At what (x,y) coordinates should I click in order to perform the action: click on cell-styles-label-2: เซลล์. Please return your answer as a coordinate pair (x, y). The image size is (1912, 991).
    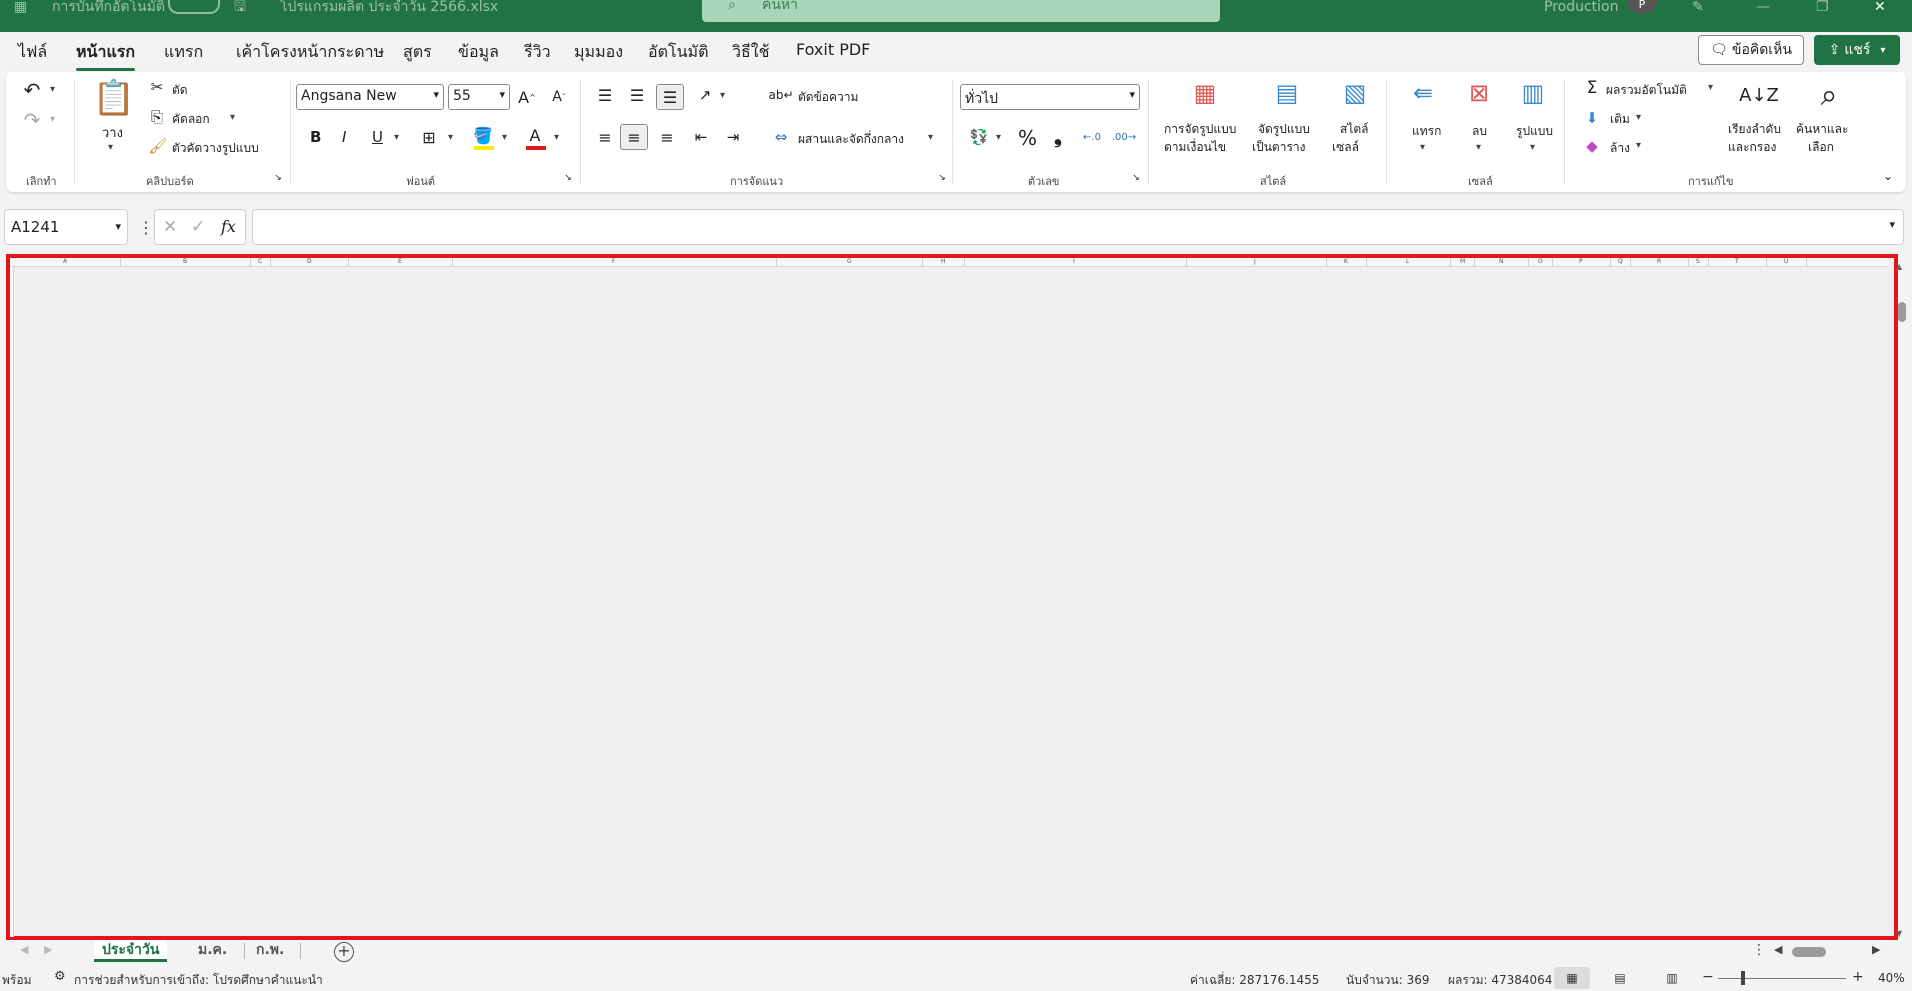
    Looking at the image, I should click on (1345, 147).